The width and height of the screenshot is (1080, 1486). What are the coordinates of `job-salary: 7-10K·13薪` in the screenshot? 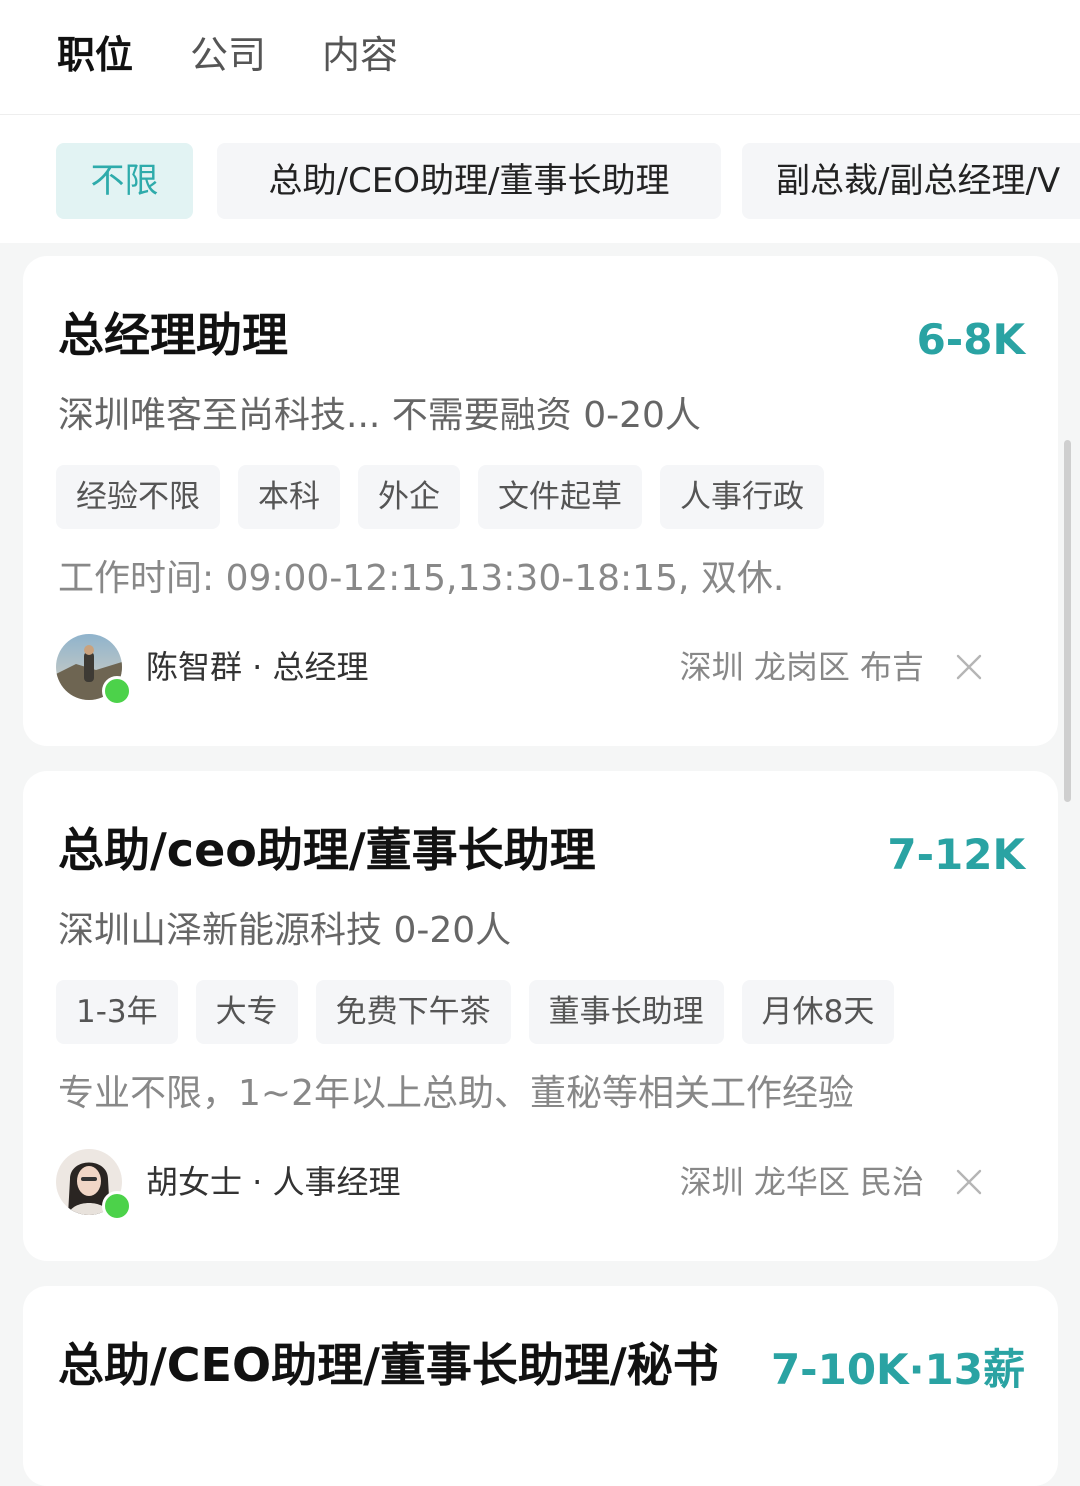 It's located at (897, 1369).